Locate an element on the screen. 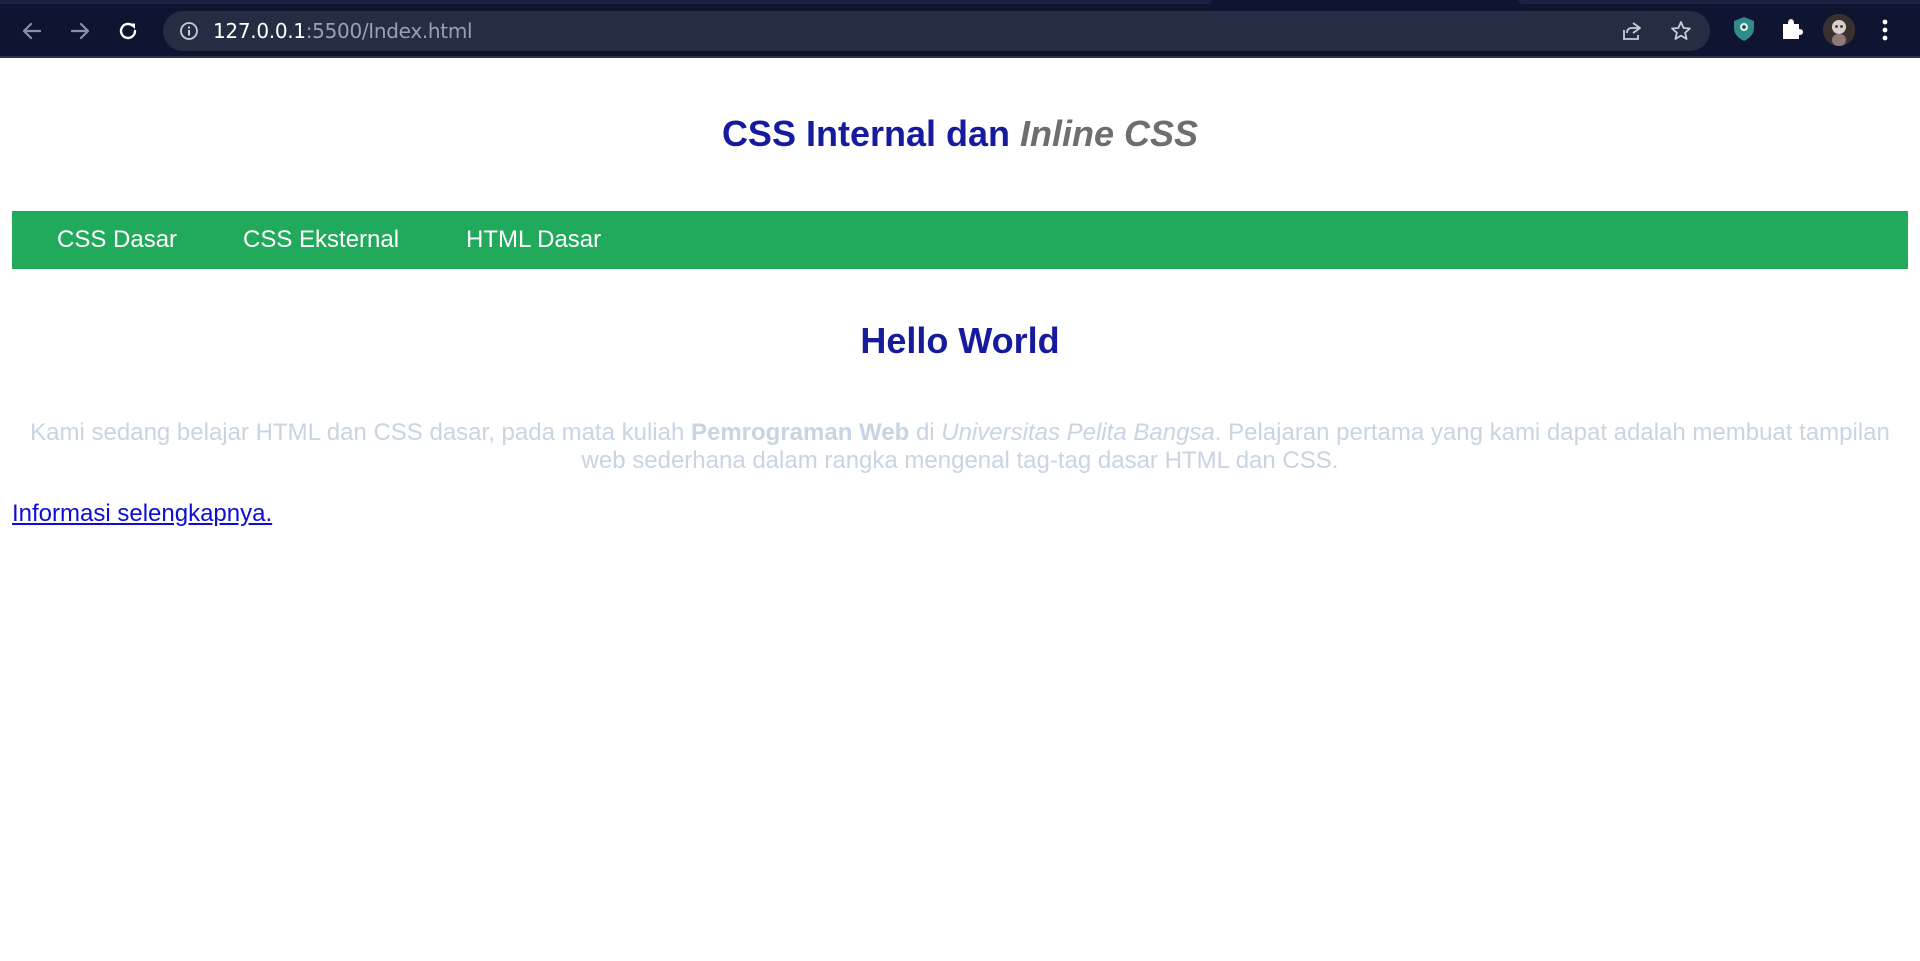 This screenshot has width=1920, height=961. avatar is located at coordinates (1839, 30).